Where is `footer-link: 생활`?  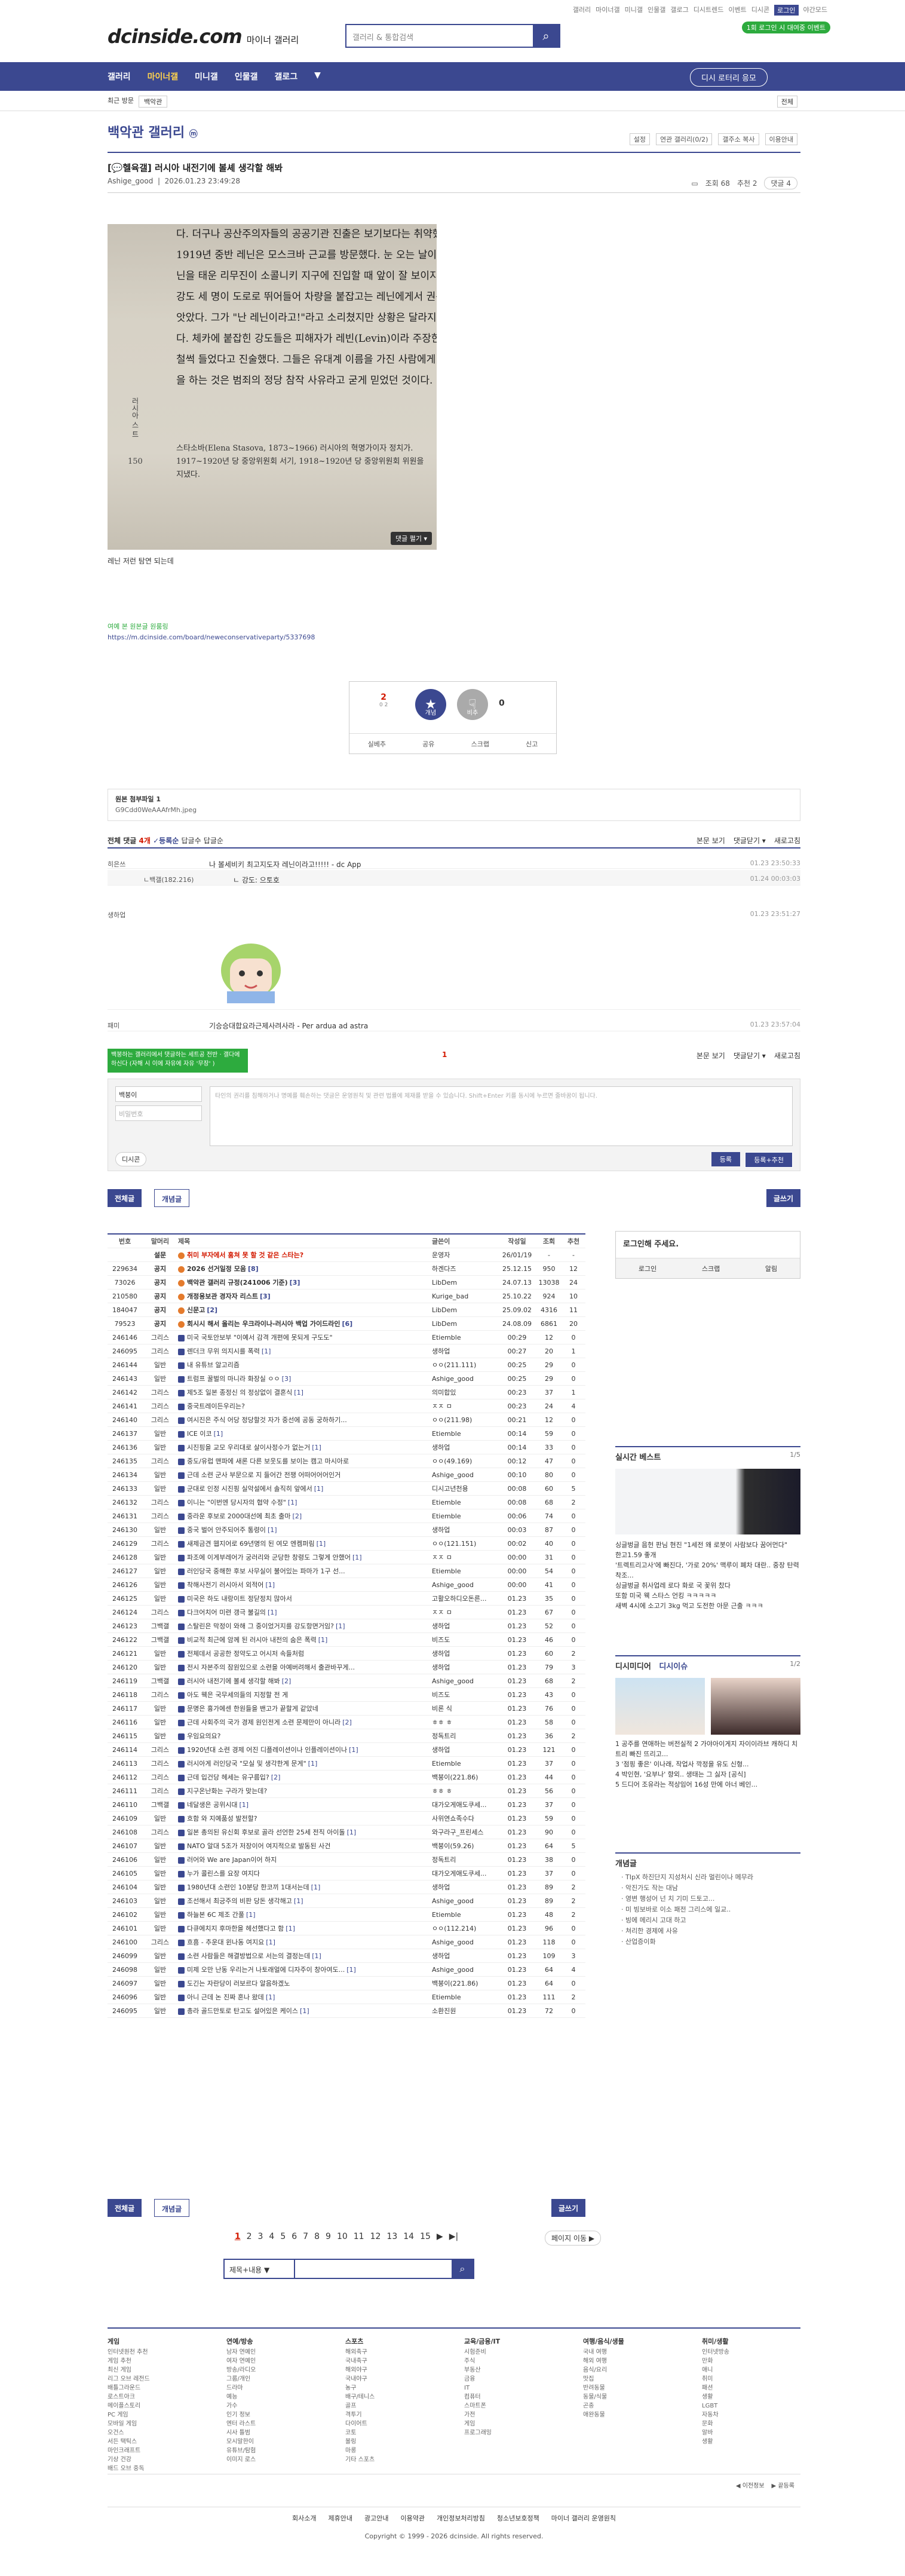
footer-link: 생활 is located at coordinates (751, 2441).